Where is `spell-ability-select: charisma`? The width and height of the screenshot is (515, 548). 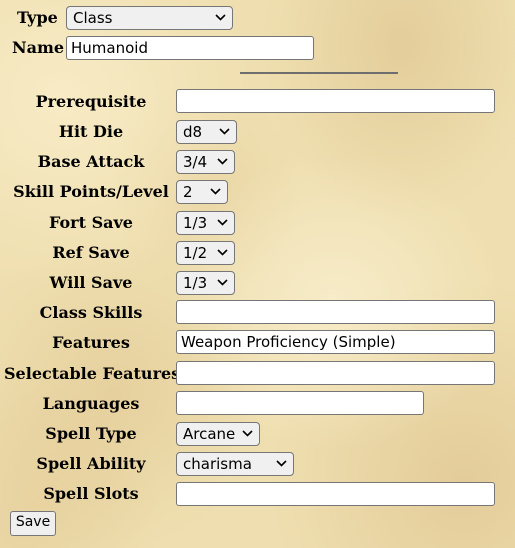 spell-ability-select: charisma is located at coordinates (235, 464).